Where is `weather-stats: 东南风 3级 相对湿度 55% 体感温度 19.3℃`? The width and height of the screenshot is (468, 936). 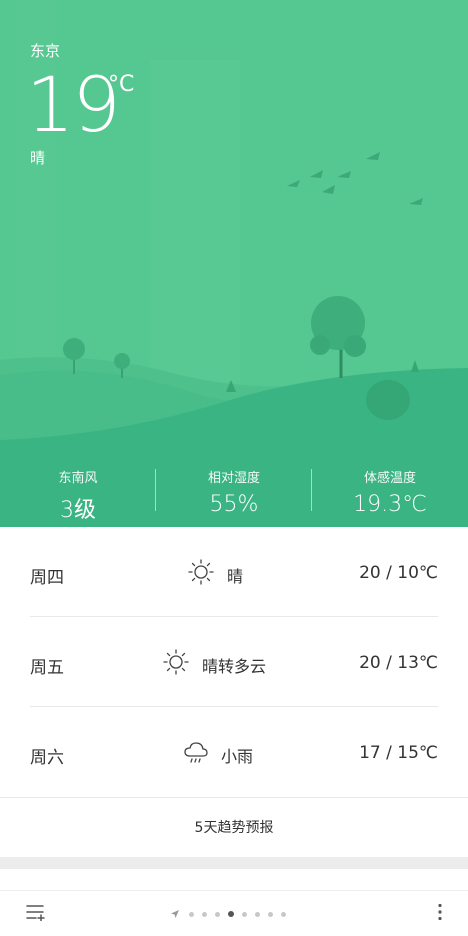 weather-stats: 东南风 3级 相对湿度 55% 体感温度 19.3℃ is located at coordinates (234, 491).